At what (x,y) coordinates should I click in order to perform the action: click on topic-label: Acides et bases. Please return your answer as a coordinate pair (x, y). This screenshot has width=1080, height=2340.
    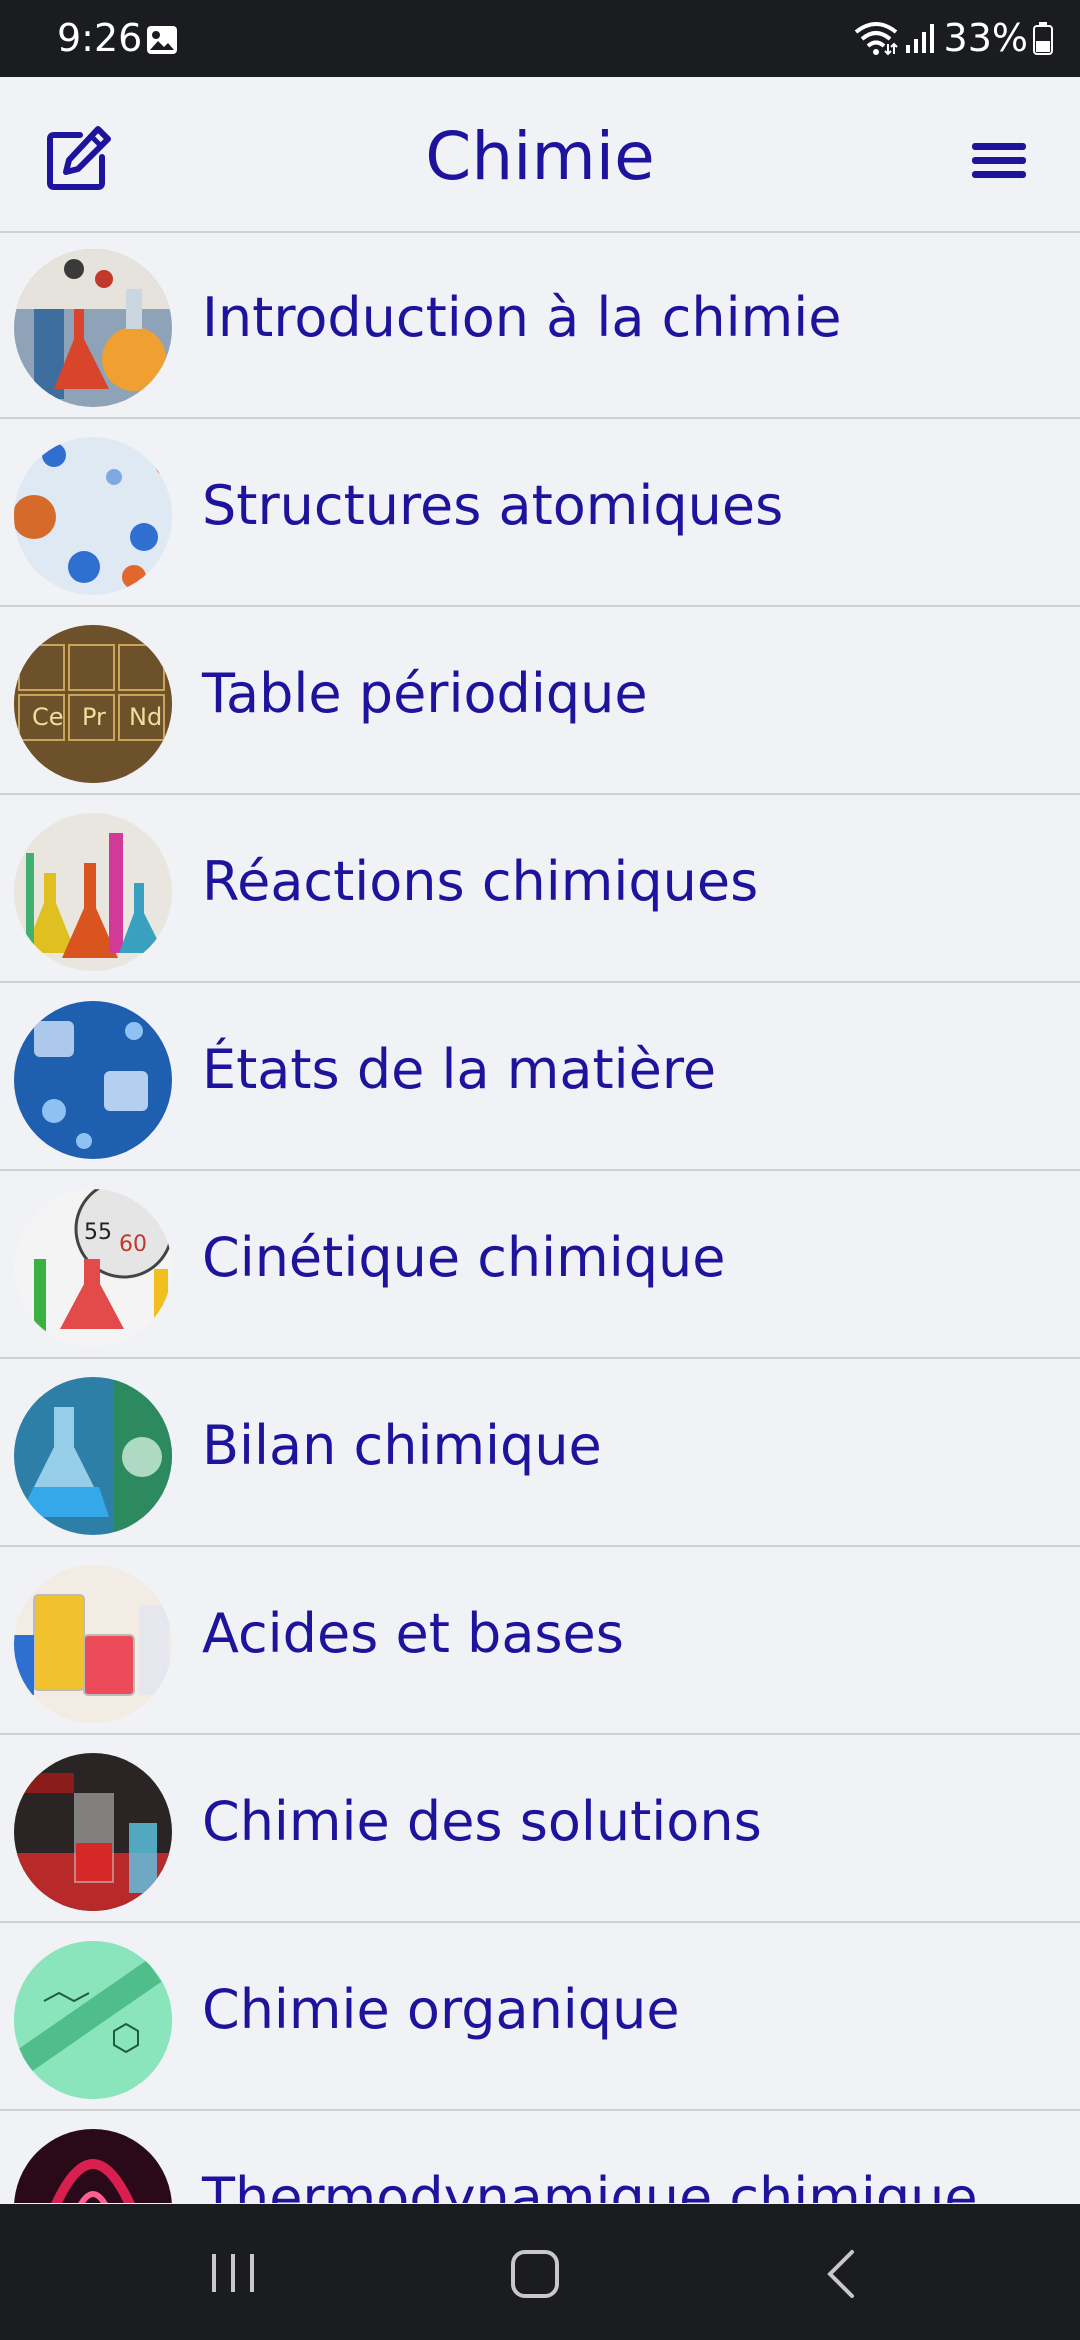
    Looking at the image, I should click on (413, 1633).